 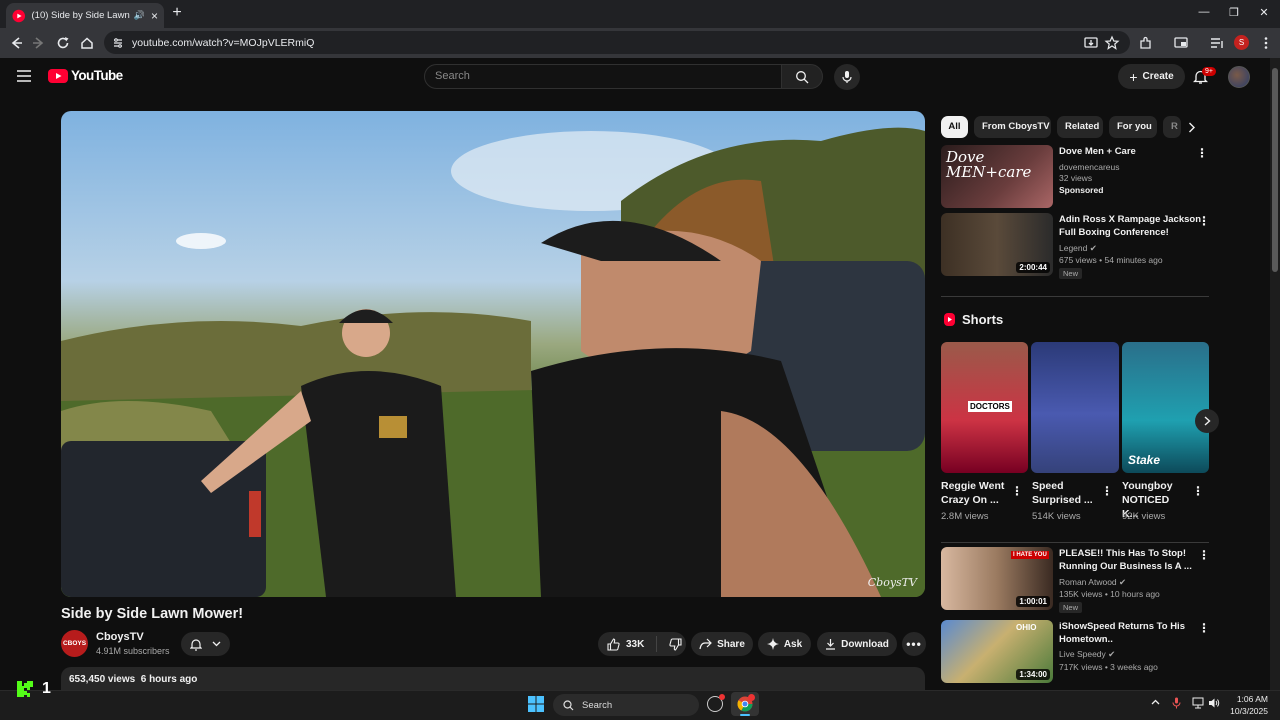 I want to click on bookmark-star-icon, so click(x=1112, y=43).